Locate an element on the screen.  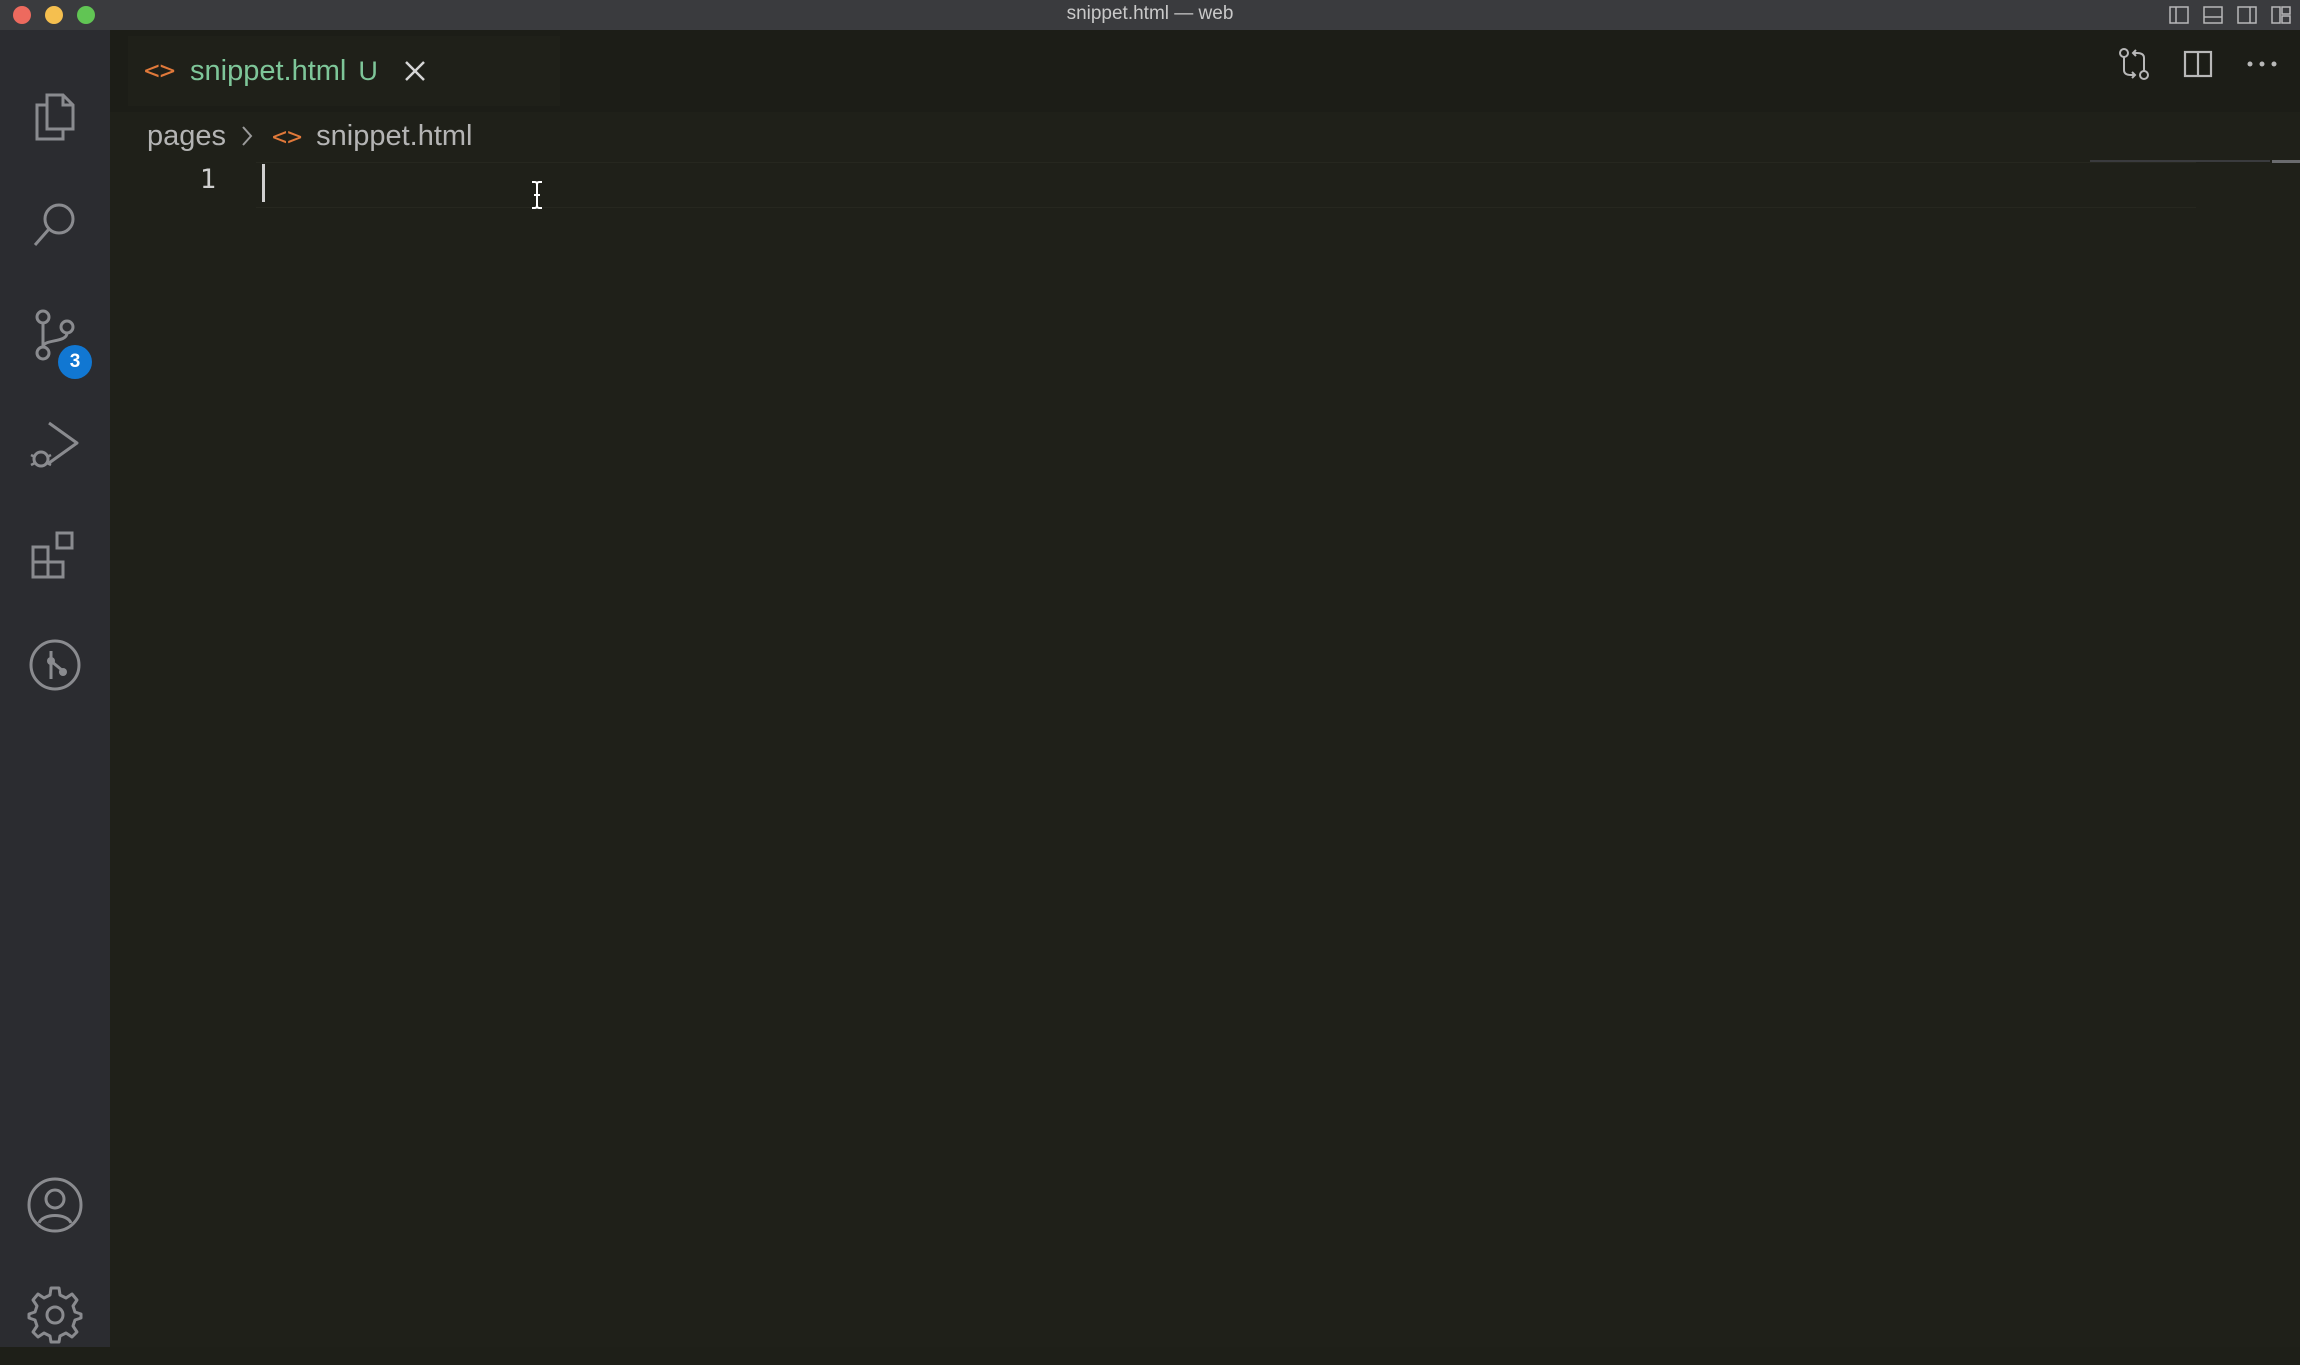
extensions-icon is located at coordinates (52, 555).